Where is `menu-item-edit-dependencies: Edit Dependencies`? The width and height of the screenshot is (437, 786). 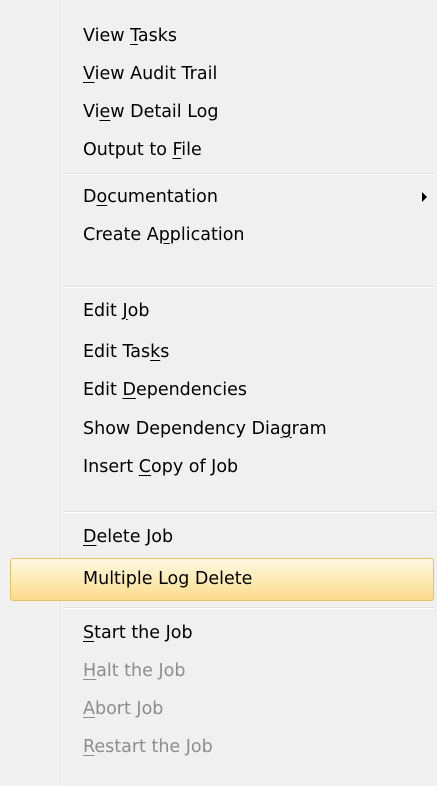
menu-item-edit-dependencies: Edit Dependencies is located at coordinates (222, 390).